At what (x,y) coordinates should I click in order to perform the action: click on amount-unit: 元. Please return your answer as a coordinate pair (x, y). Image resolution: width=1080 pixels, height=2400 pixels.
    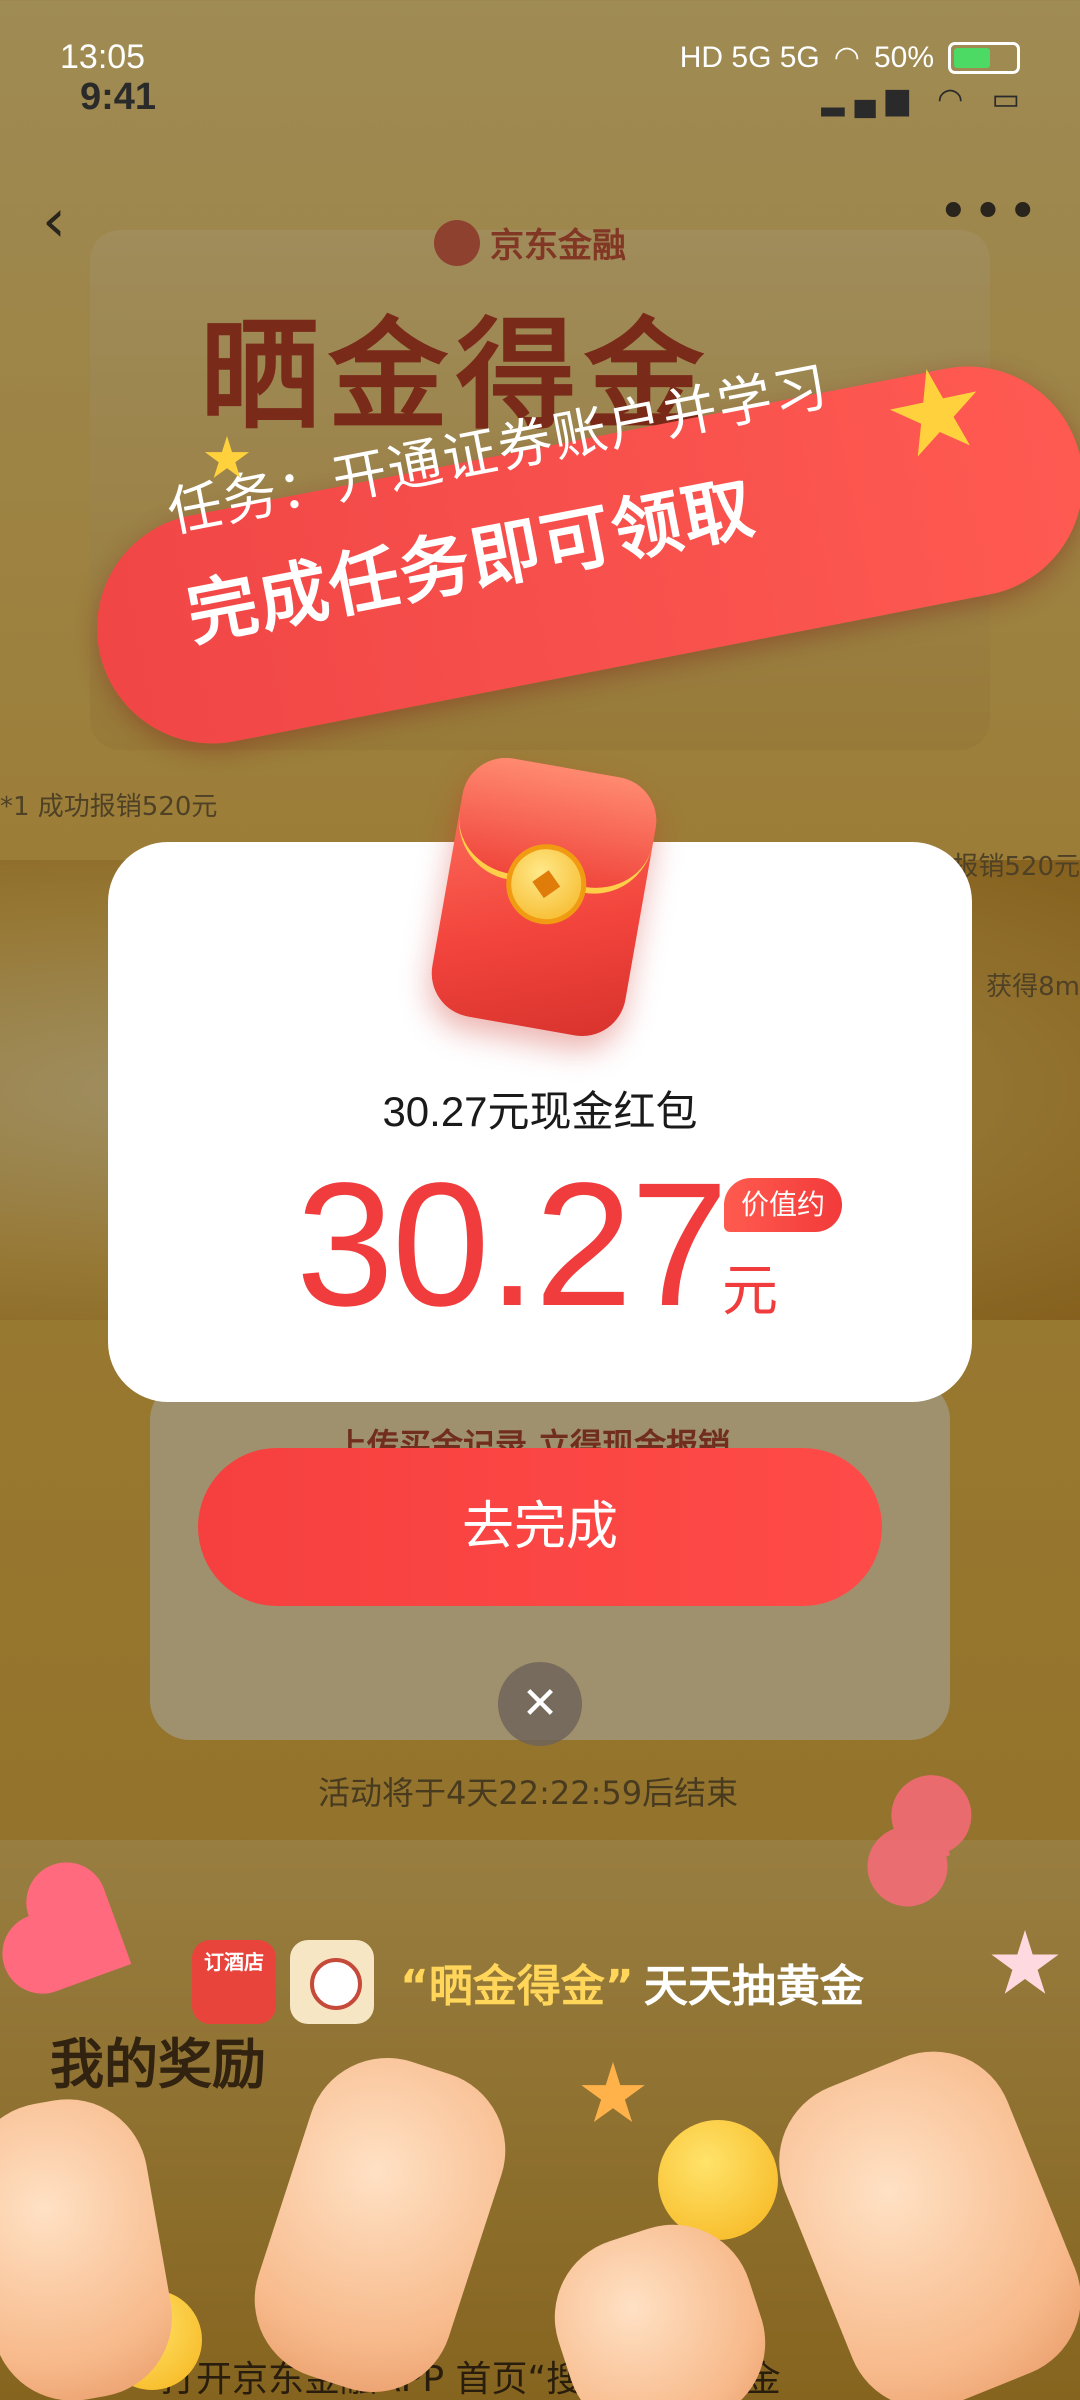
    Looking at the image, I should click on (750, 1291).